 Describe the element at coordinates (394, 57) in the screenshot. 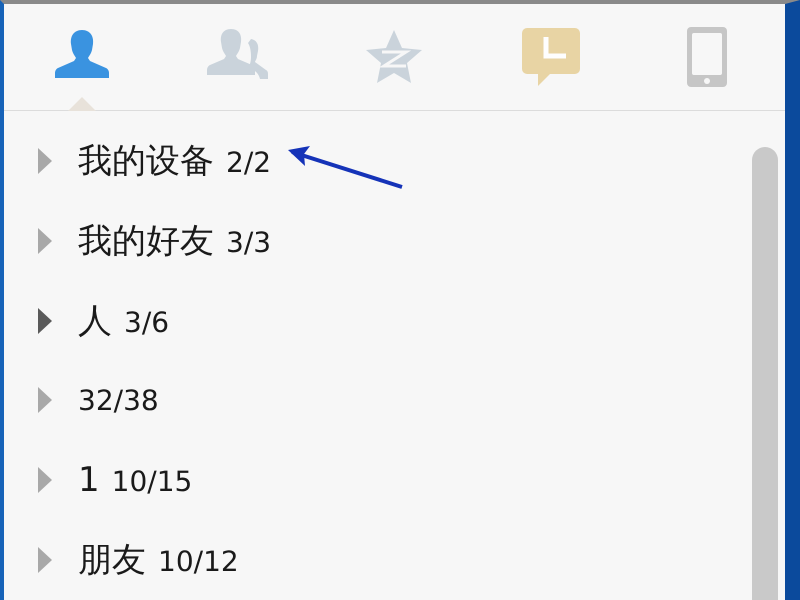

I see `star-icon` at that location.